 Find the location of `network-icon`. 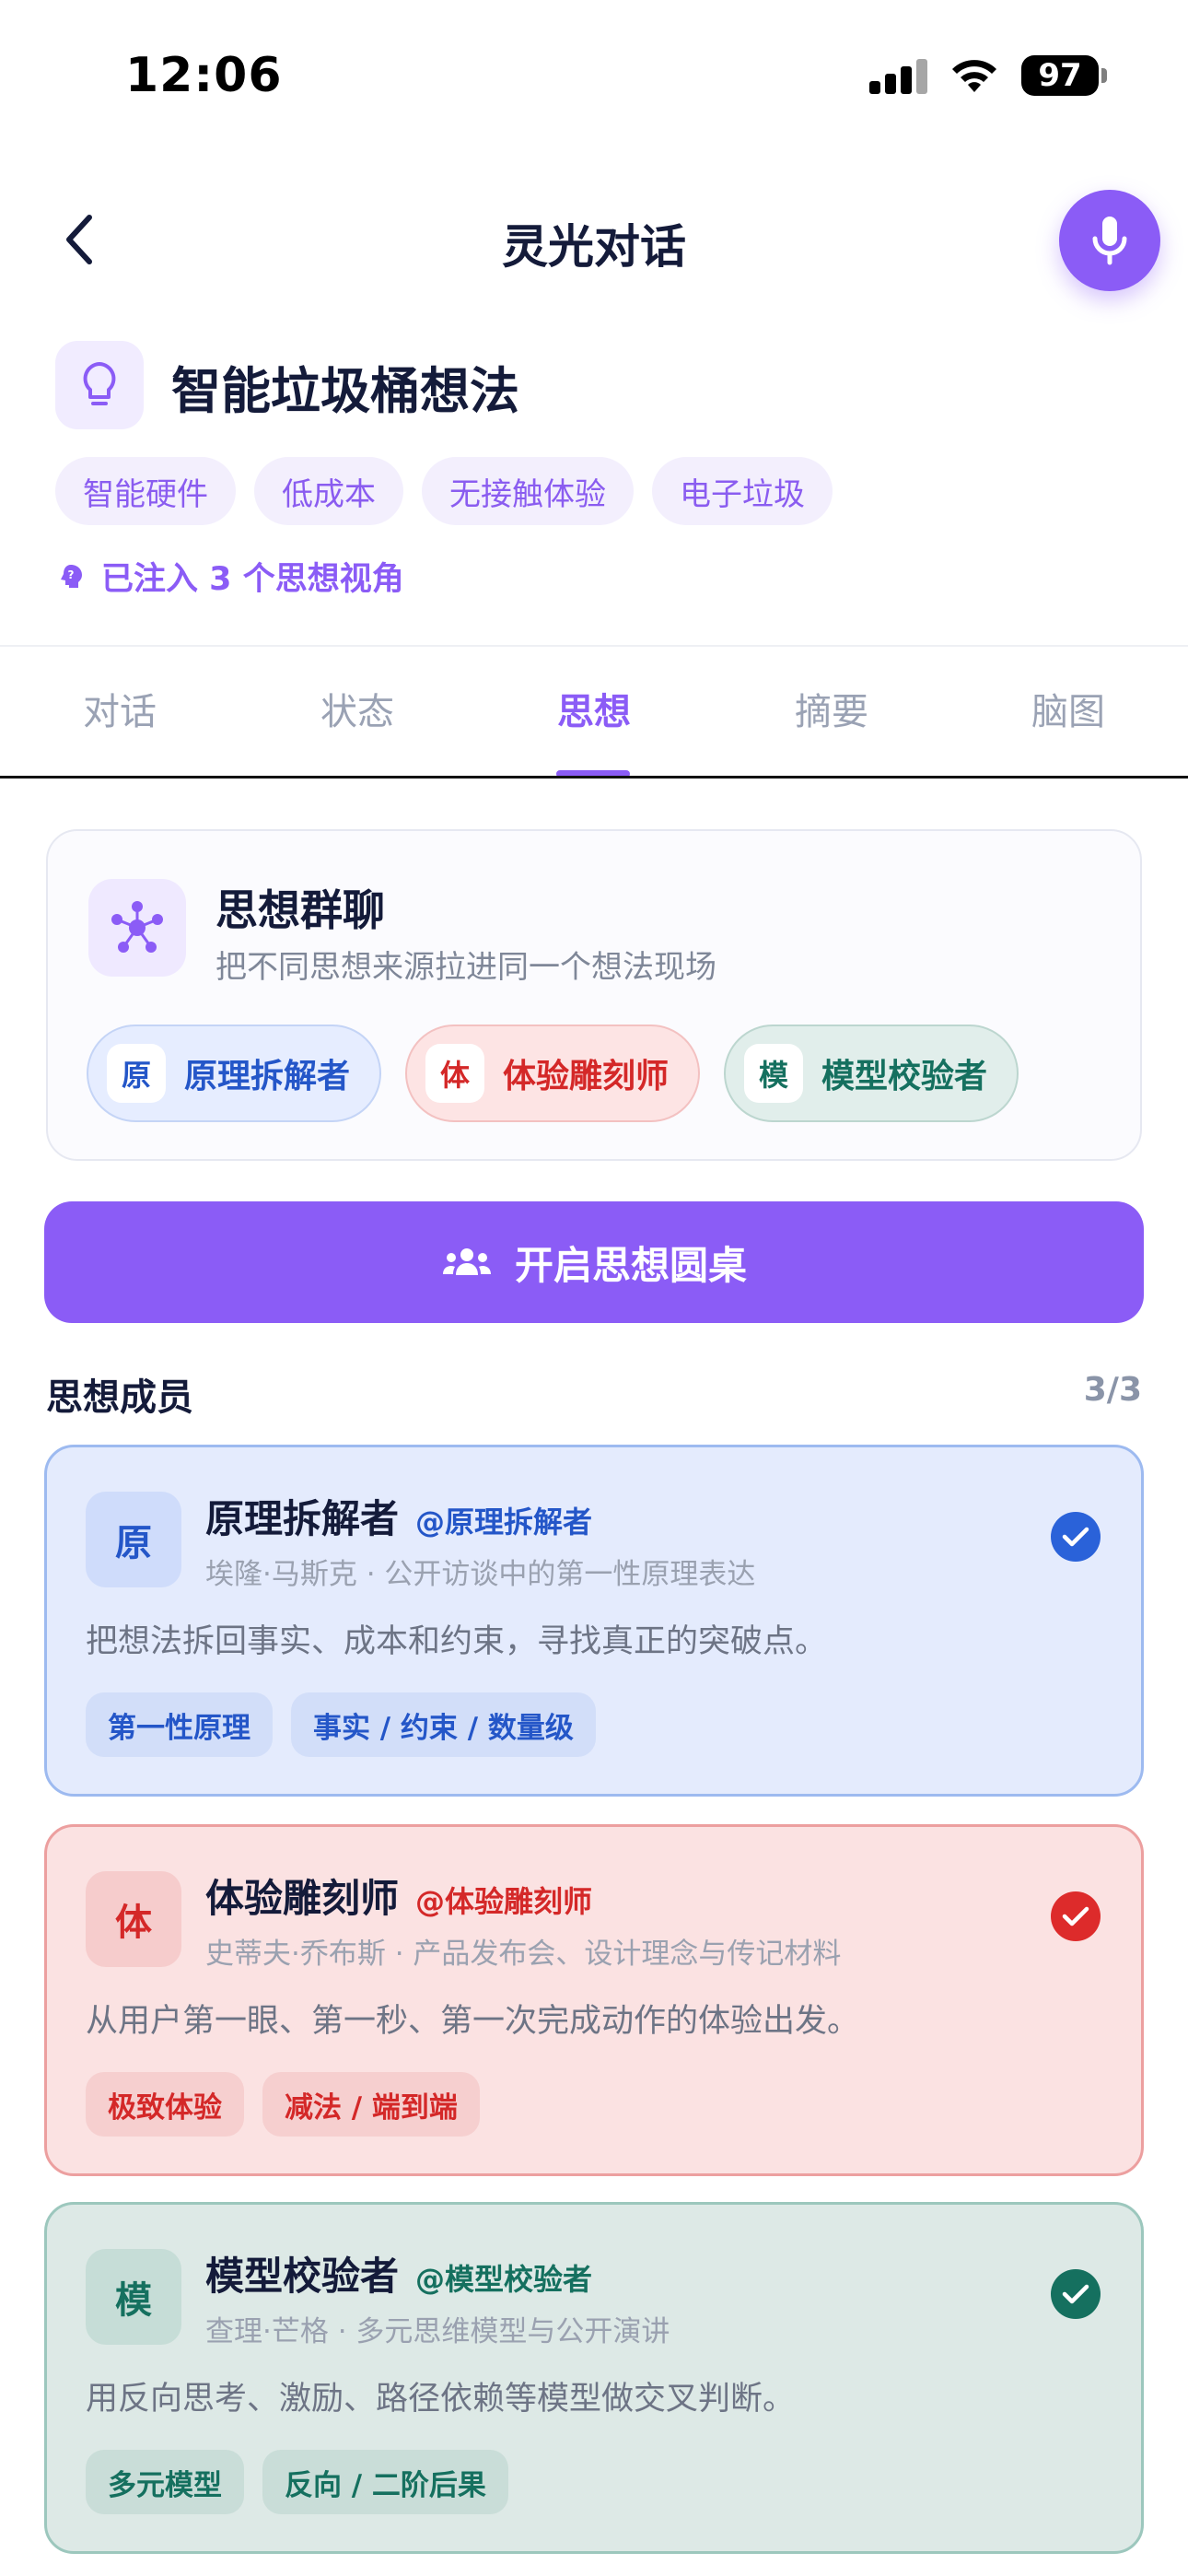

network-icon is located at coordinates (137, 928).